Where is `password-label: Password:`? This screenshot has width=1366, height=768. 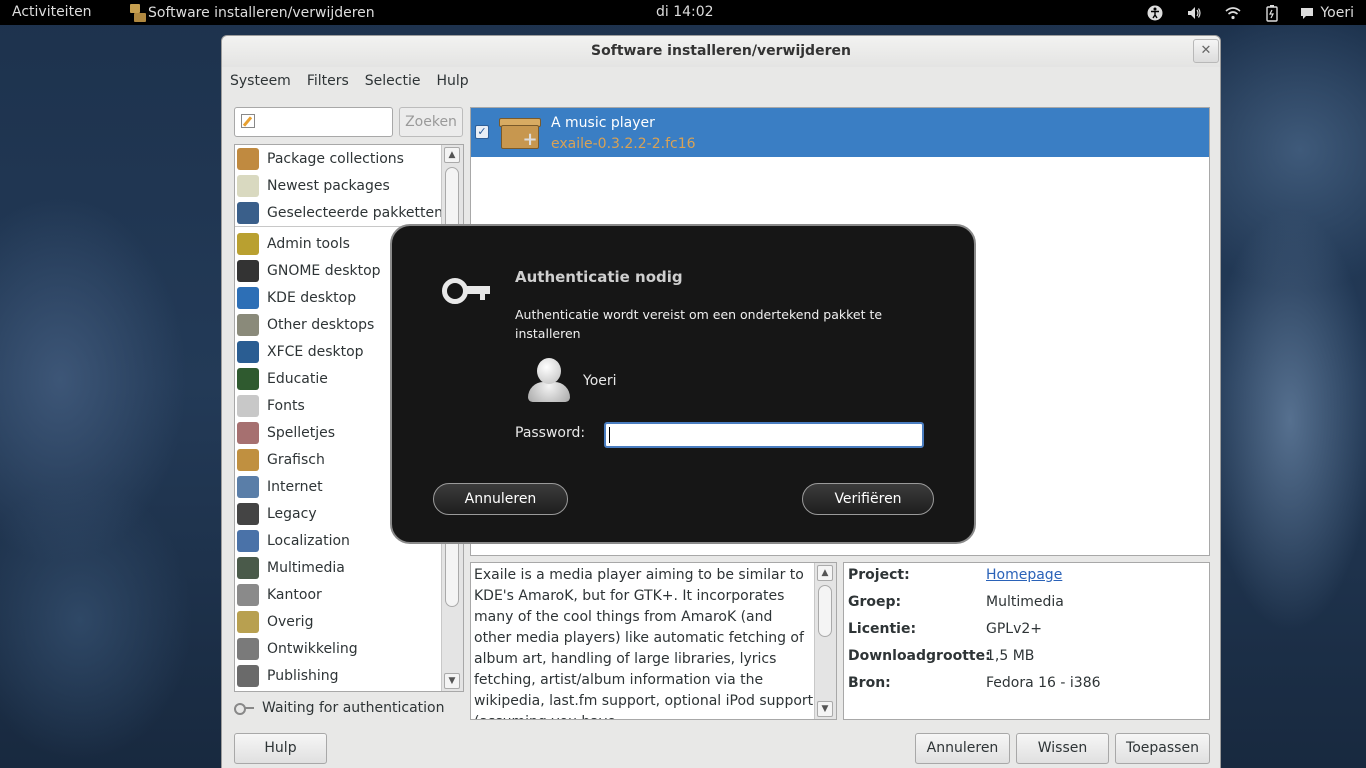 password-label: Password: is located at coordinates (550, 433).